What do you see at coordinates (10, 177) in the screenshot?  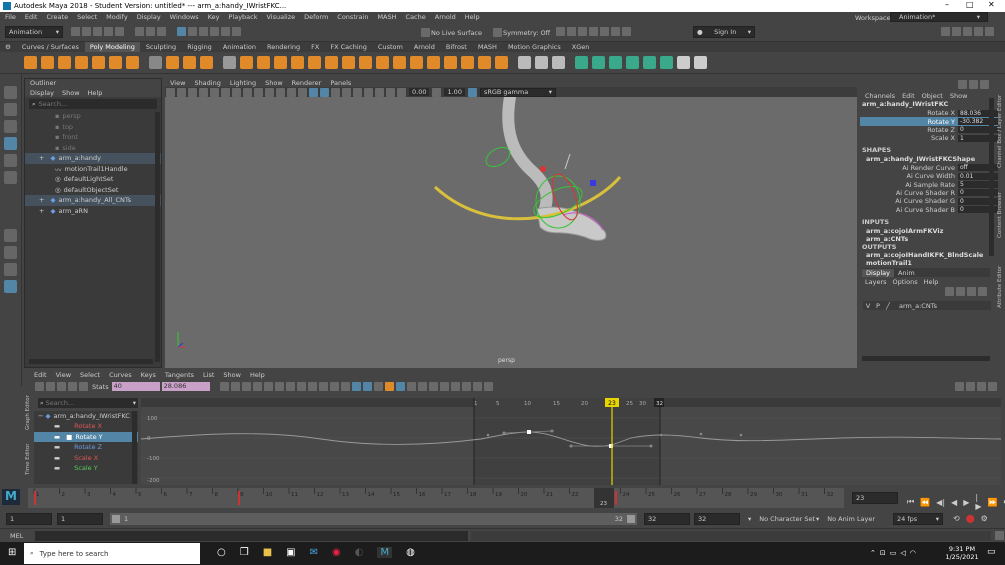 I see `scale-tool-icon` at bounding box center [10, 177].